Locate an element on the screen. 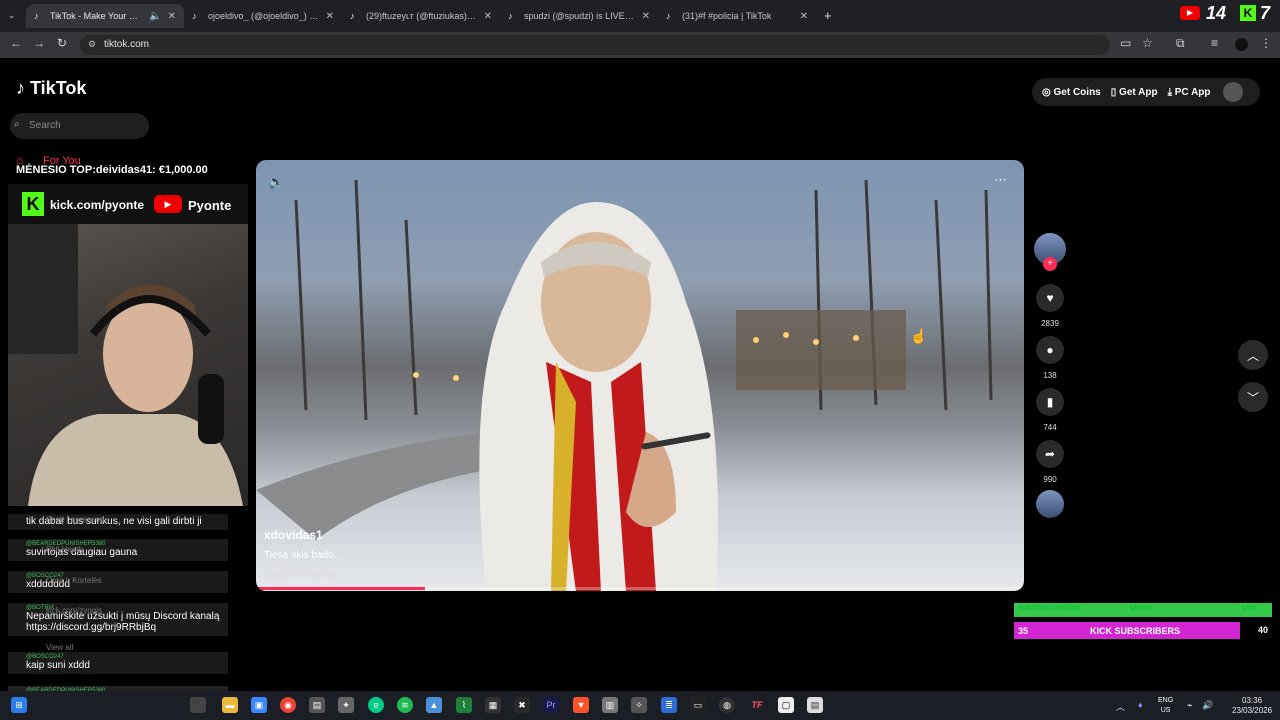 The width and height of the screenshot is (1280, 720). app-icon: ✖ is located at coordinates (522, 705).